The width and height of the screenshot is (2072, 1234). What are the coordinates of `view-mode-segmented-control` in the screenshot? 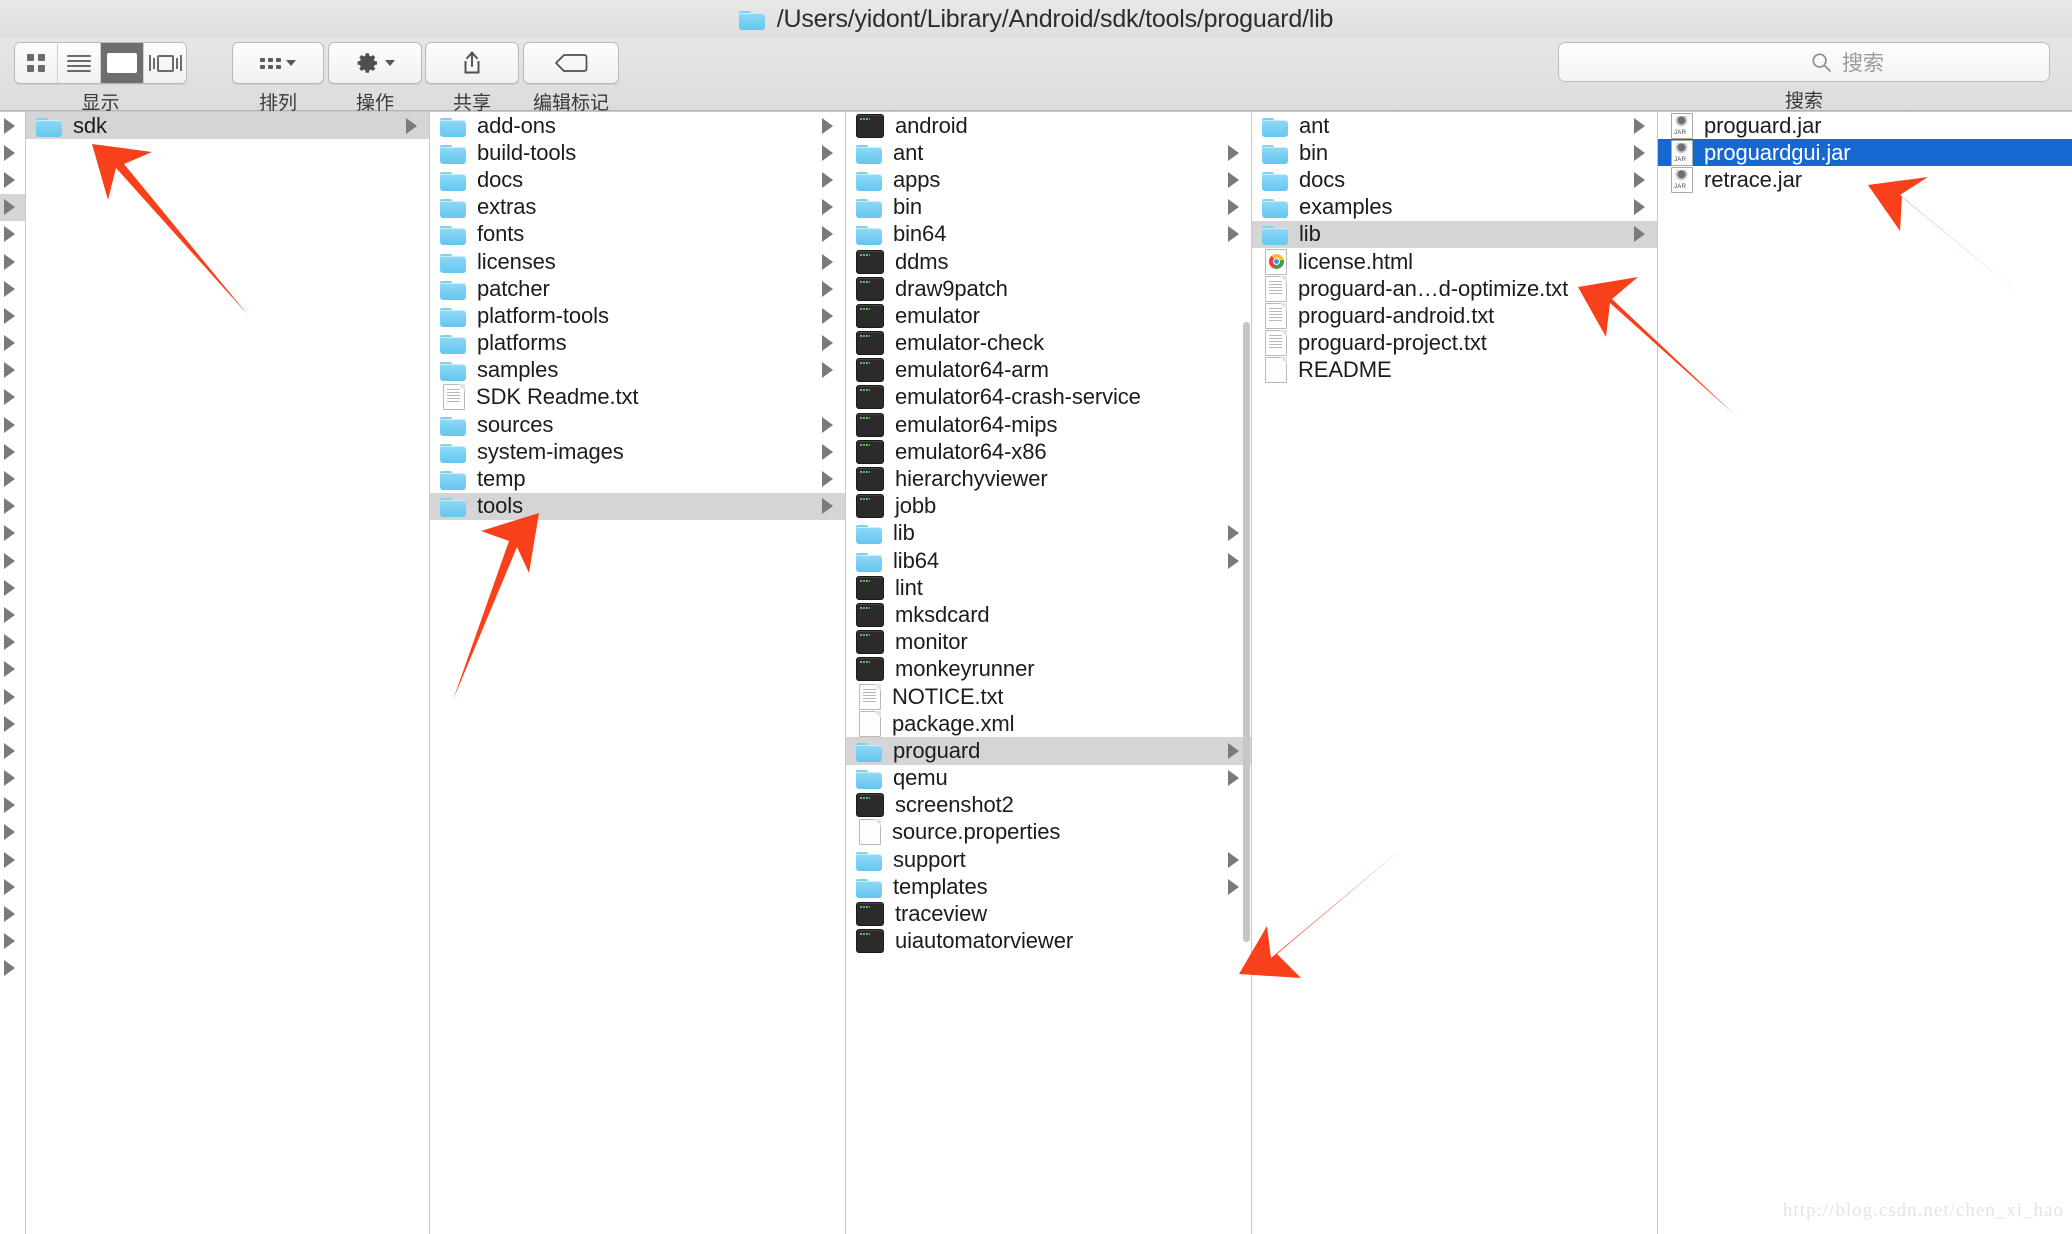 It's located at (100, 63).